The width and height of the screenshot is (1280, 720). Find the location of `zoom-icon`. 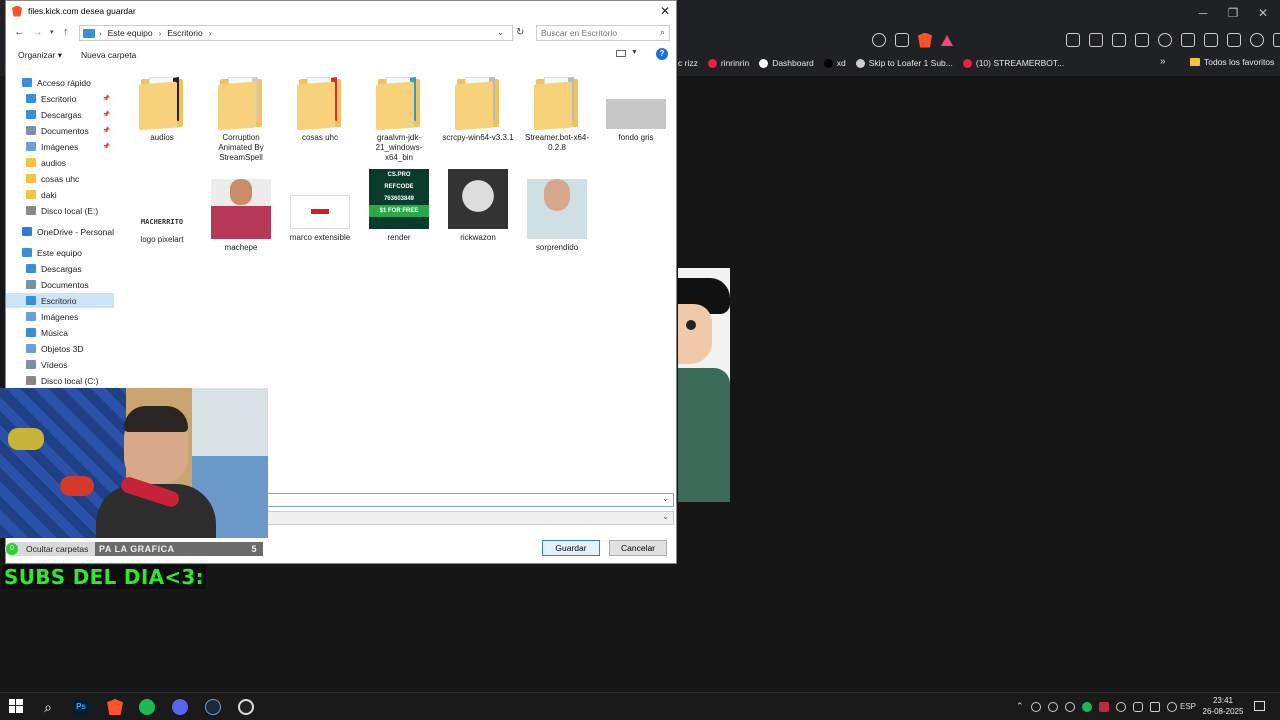

zoom-icon is located at coordinates (879, 40).